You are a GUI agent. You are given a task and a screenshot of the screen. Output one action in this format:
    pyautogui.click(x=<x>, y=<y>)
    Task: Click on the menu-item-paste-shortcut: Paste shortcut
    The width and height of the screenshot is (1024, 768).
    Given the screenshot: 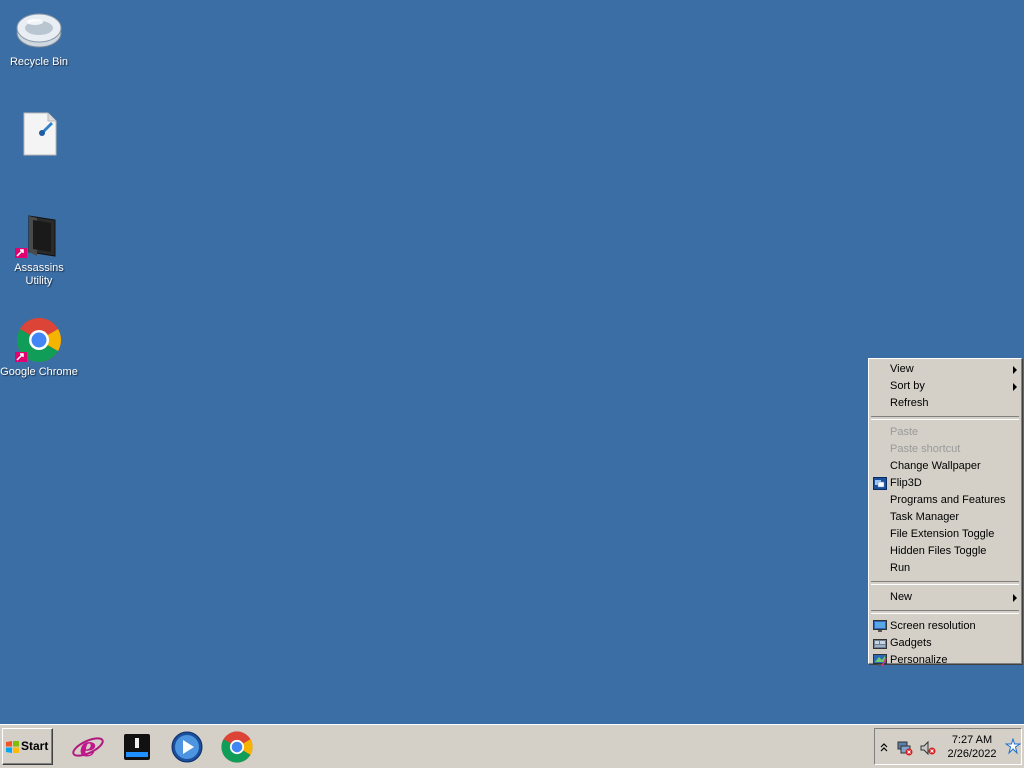 What is the action you would take?
    pyautogui.click(x=945, y=449)
    